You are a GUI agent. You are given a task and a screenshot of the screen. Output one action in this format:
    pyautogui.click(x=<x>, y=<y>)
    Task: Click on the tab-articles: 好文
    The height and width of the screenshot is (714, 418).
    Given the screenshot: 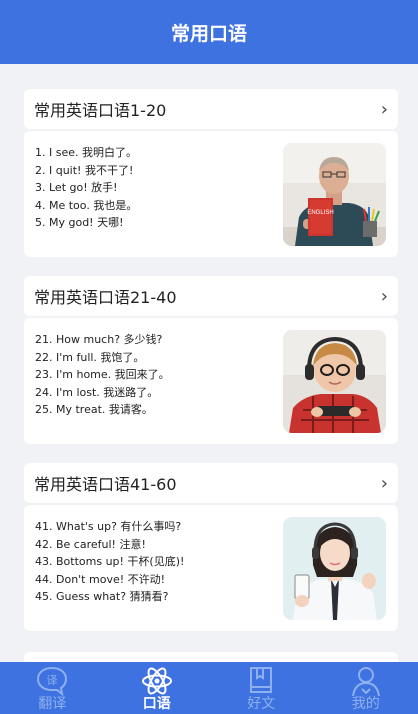 What is the action you would take?
    pyautogui.click(x=261, y=688)
    